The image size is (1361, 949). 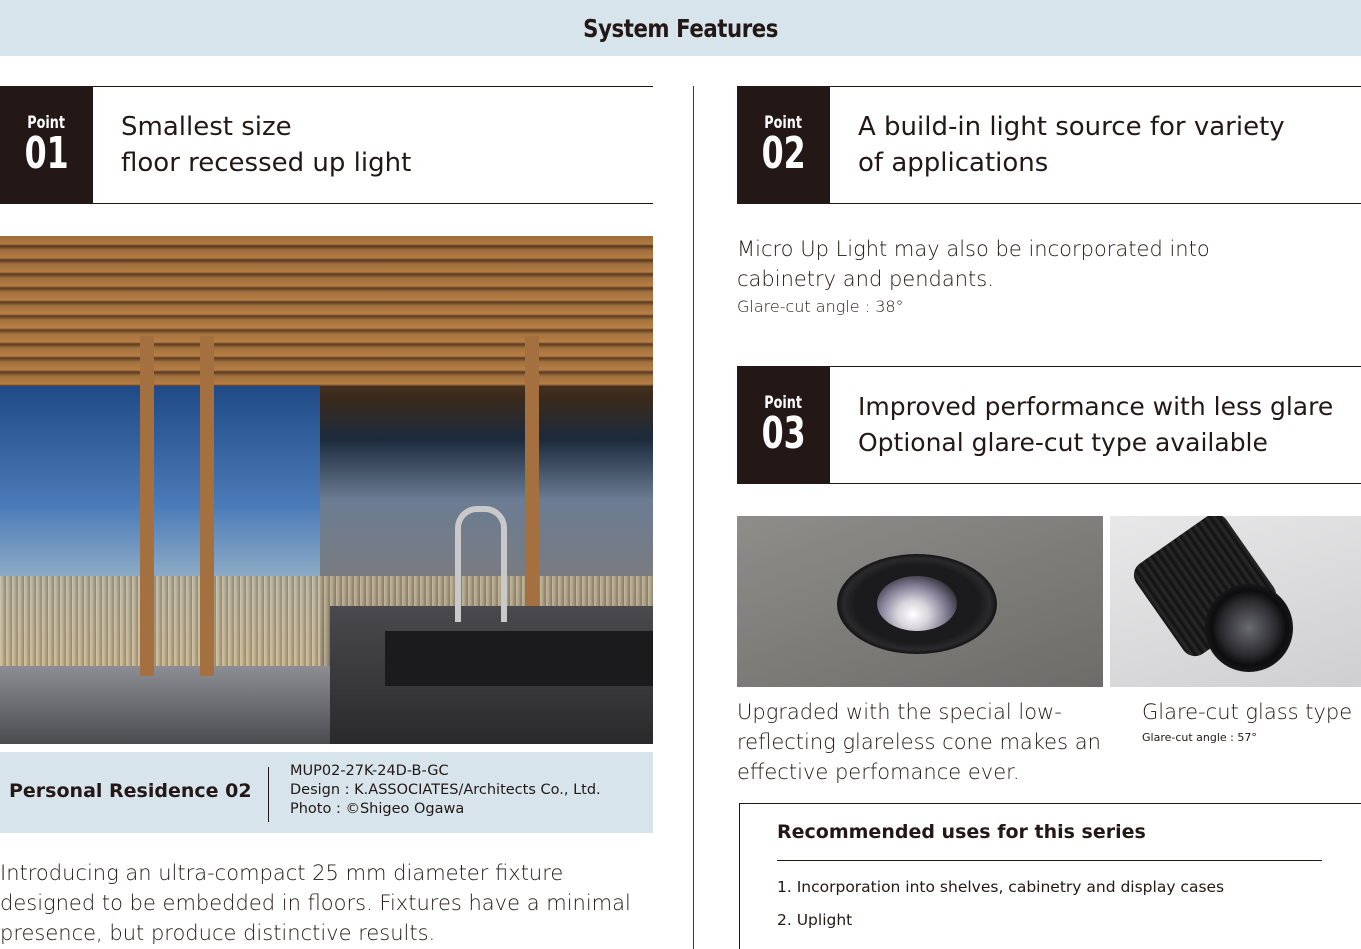 I want to click on glareless-cone-photo, so click(x=920, y=601).